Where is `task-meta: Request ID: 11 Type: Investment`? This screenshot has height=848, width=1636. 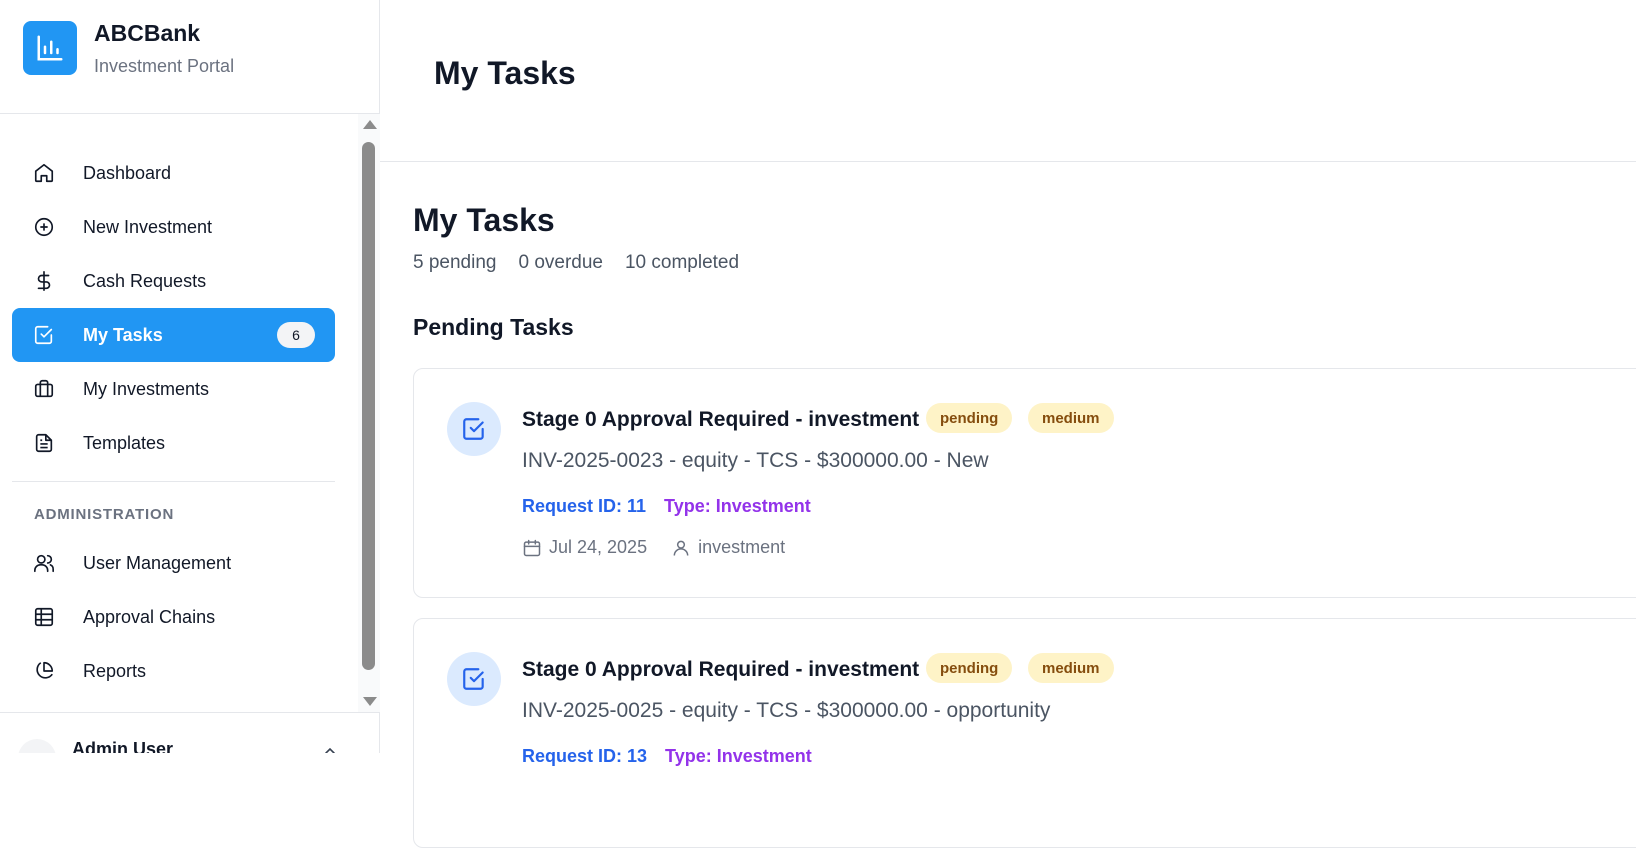
task-meta: Request ID: 11 Type: Investment is located at coordinates (666, 506).